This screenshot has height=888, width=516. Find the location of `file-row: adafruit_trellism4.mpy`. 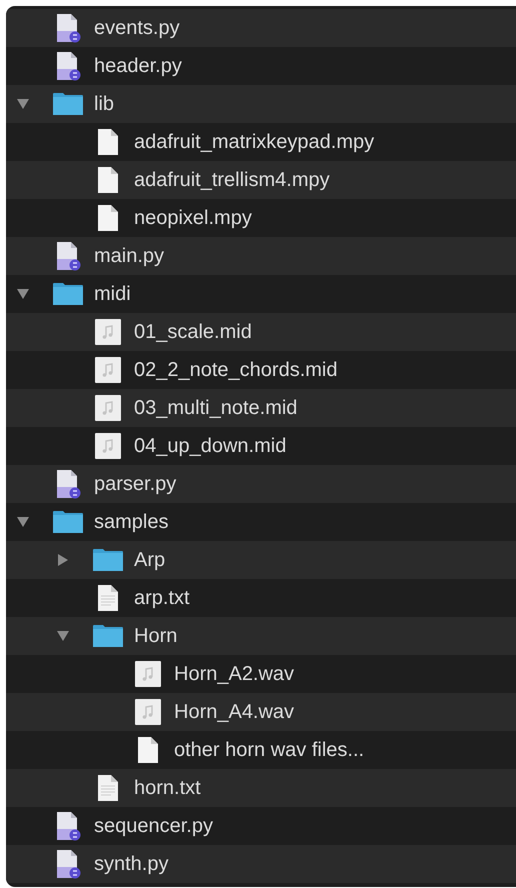

file-row: adafruit_trellism4.mpy is located at coordinates (261, 180).